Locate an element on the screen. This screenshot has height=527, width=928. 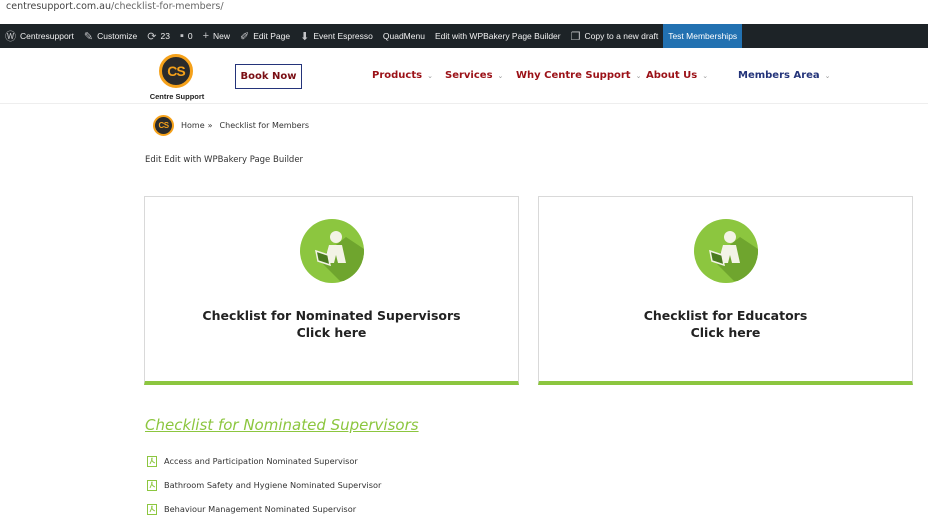
adminbar-item-customize: ✎ Customize is located at coordinates (110, 36).